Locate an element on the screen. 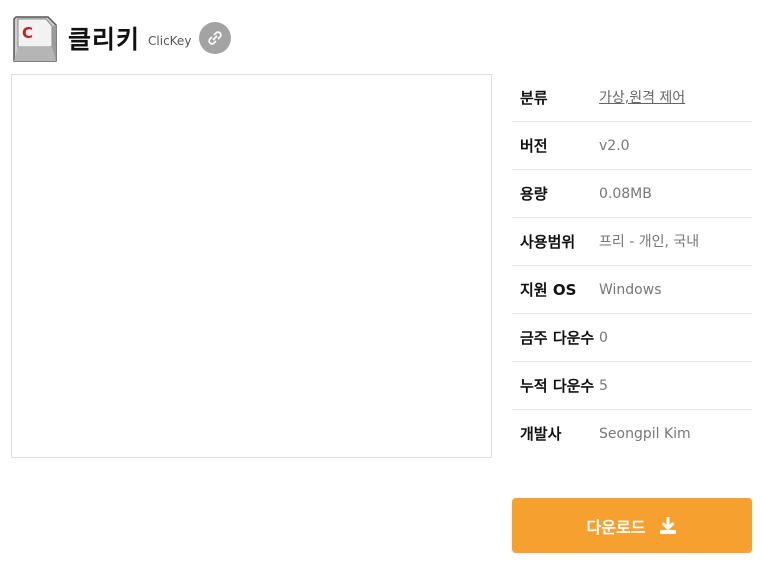 This screenshot has width=762, height=566. app-title: 클리키 is located at coordinates (104, 39).